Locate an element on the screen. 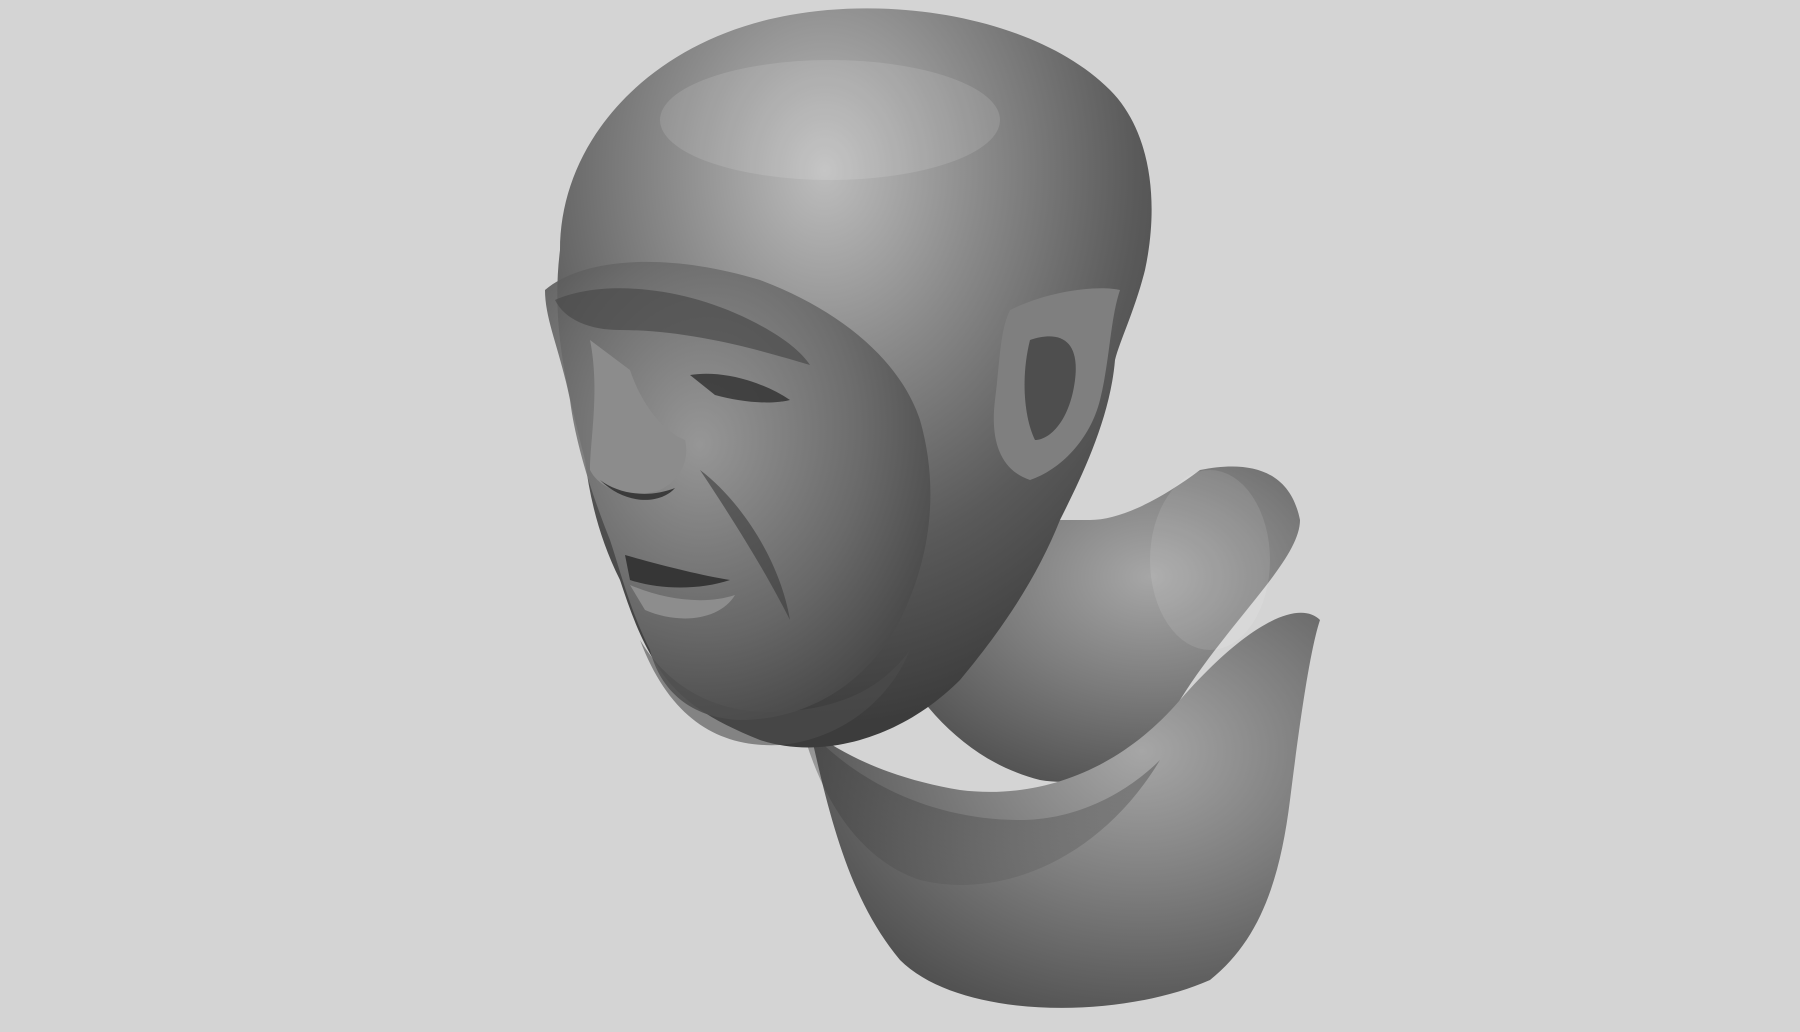 This screenshot has width=1800, height=1032. shoulder-highlight is located at coordinates (1210, 560).